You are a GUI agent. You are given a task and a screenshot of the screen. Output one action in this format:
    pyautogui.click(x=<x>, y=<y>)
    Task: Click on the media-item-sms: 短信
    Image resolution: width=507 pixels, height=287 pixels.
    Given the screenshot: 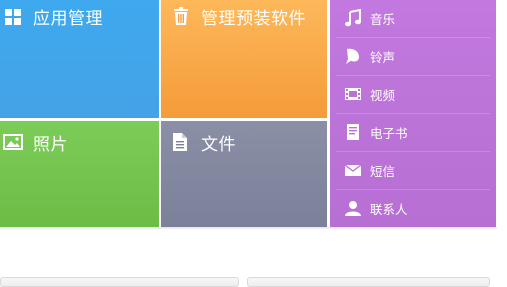 What is the action you would take?
    pyautogui.click(x=413, y=171)
    